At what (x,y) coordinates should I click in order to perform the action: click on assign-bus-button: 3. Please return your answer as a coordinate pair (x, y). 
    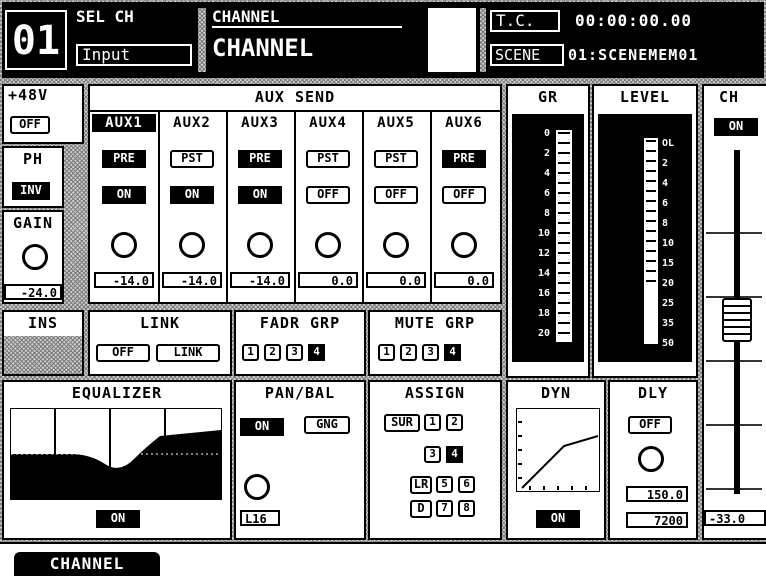
    Looking at the image, I should click on (432, 454).